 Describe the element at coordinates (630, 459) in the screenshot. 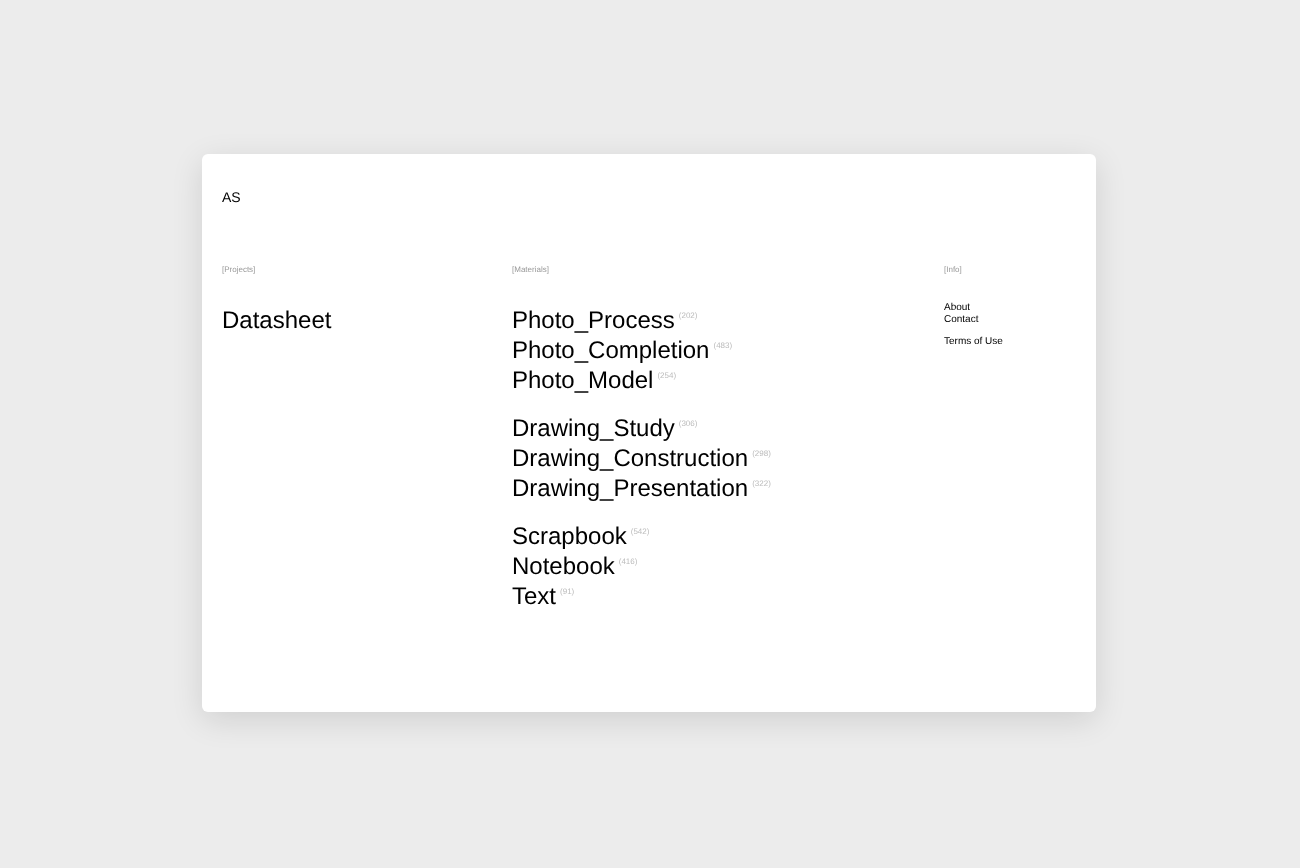

I see `material-link: Drawing_Construction` at that location.